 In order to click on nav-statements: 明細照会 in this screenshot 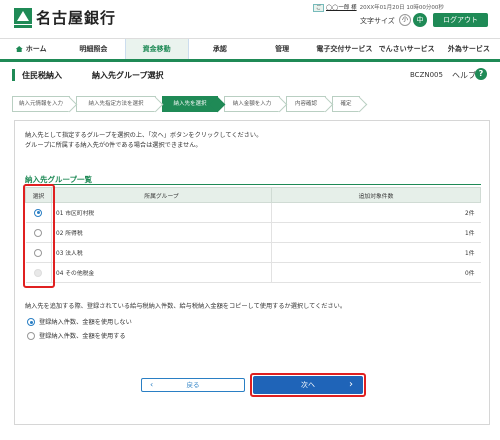, I will do `click(93, 49)`.